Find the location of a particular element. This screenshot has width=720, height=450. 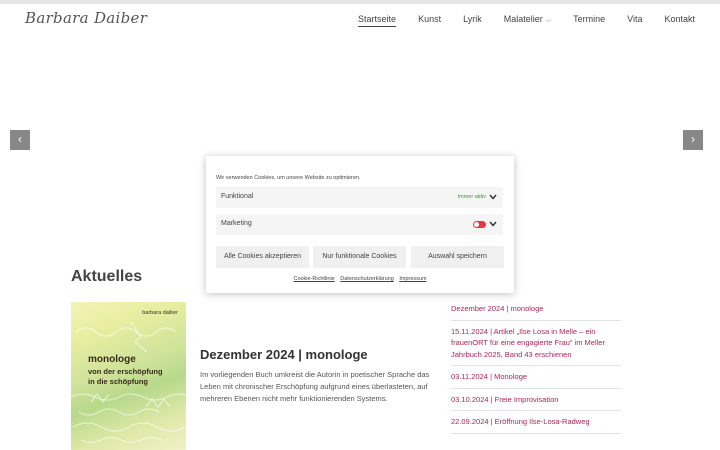

book-author: barbara daiber is located at coordinates (160, 313).